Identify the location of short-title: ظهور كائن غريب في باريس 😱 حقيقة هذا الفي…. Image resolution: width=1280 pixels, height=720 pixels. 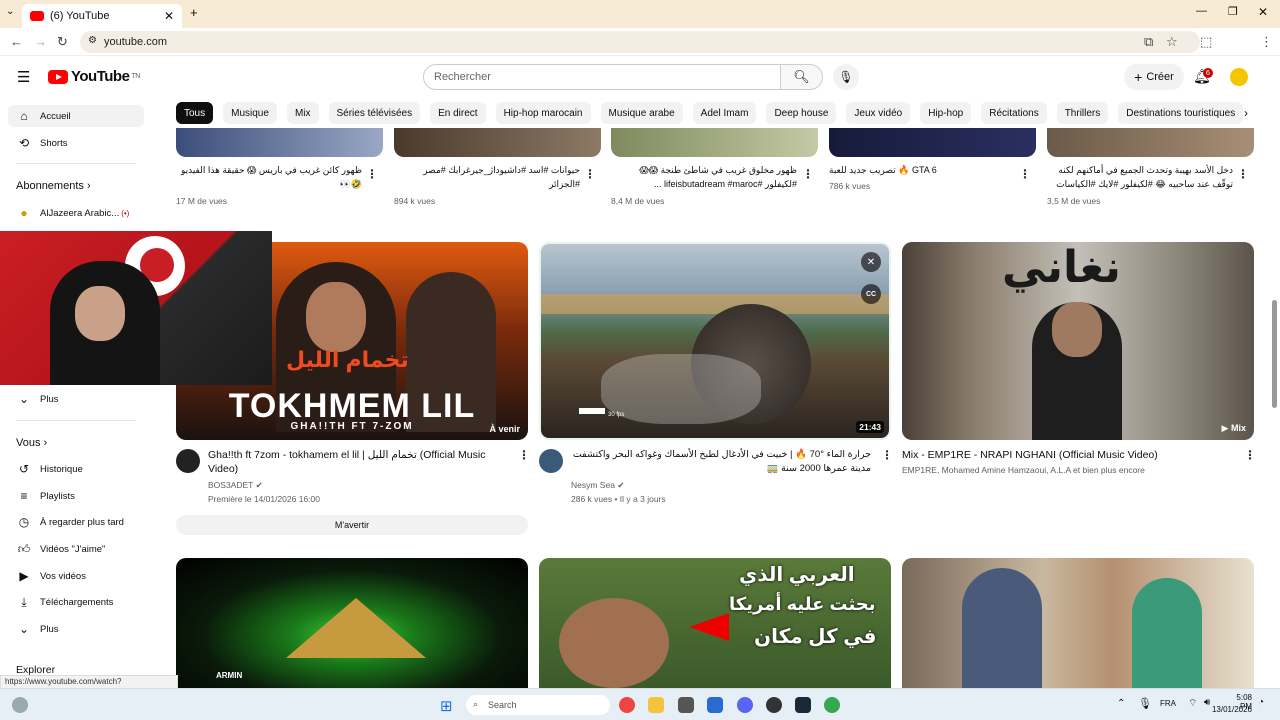
(269, 177).